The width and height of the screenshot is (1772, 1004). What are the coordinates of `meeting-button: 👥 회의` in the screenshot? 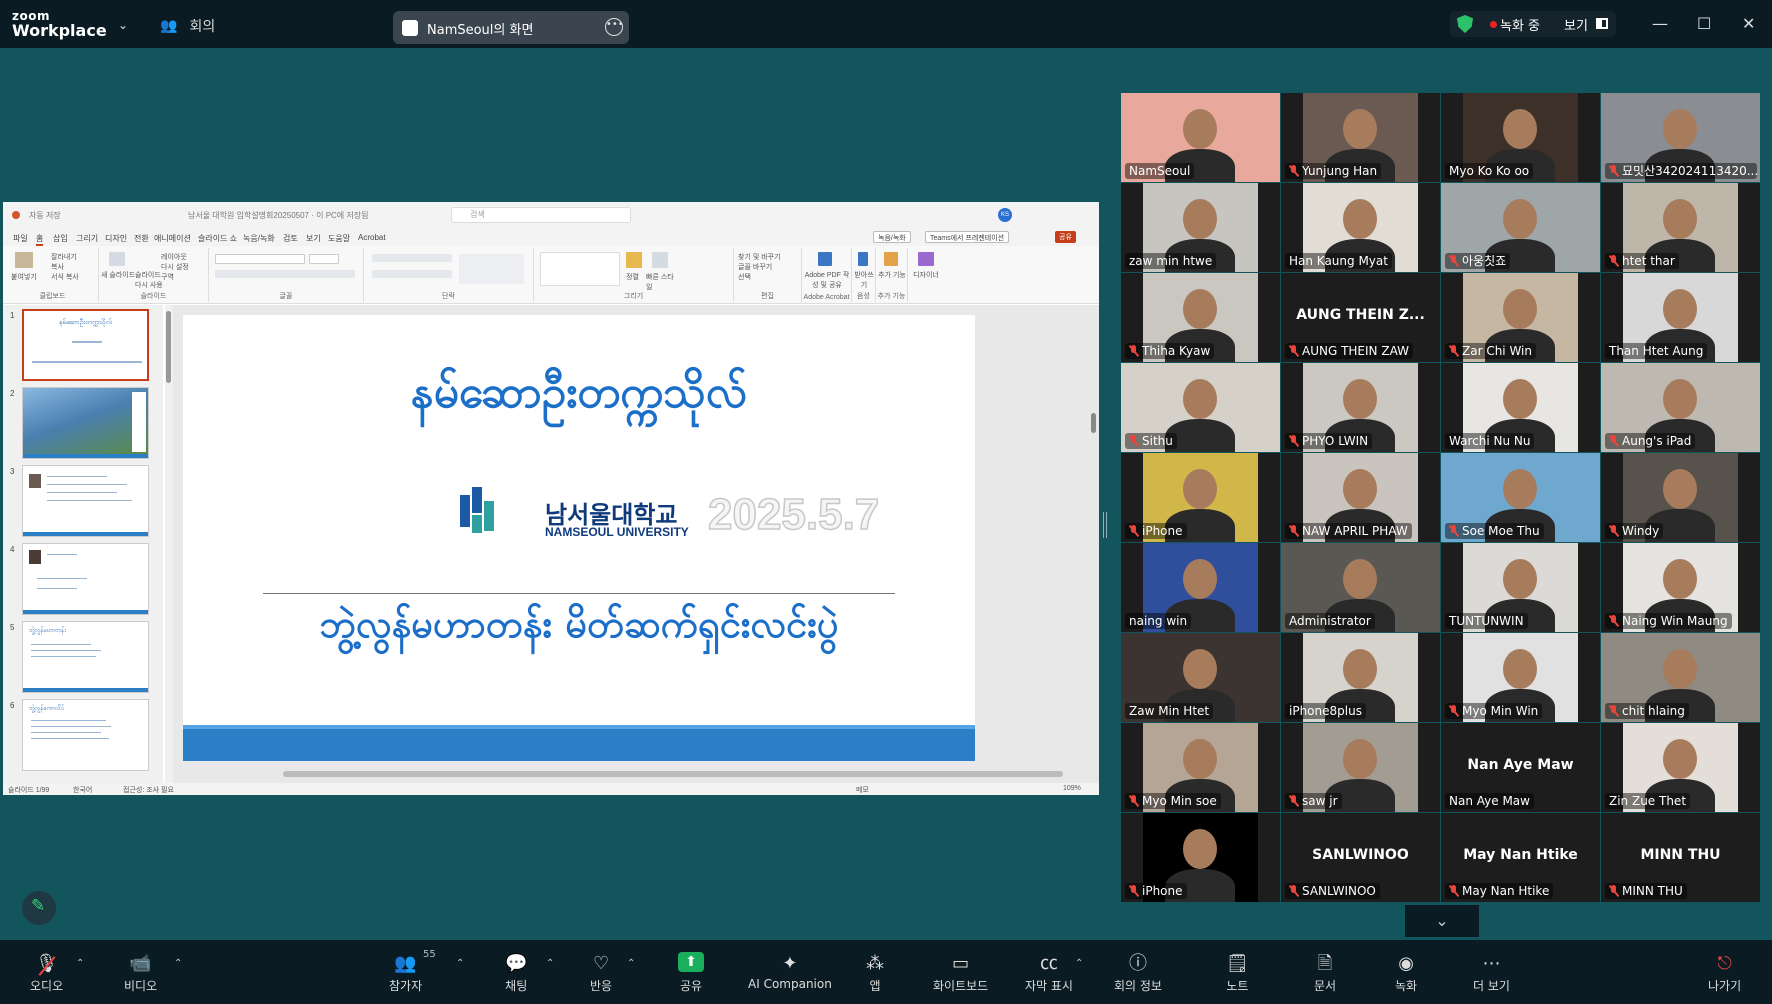 It's located at (187, 26).